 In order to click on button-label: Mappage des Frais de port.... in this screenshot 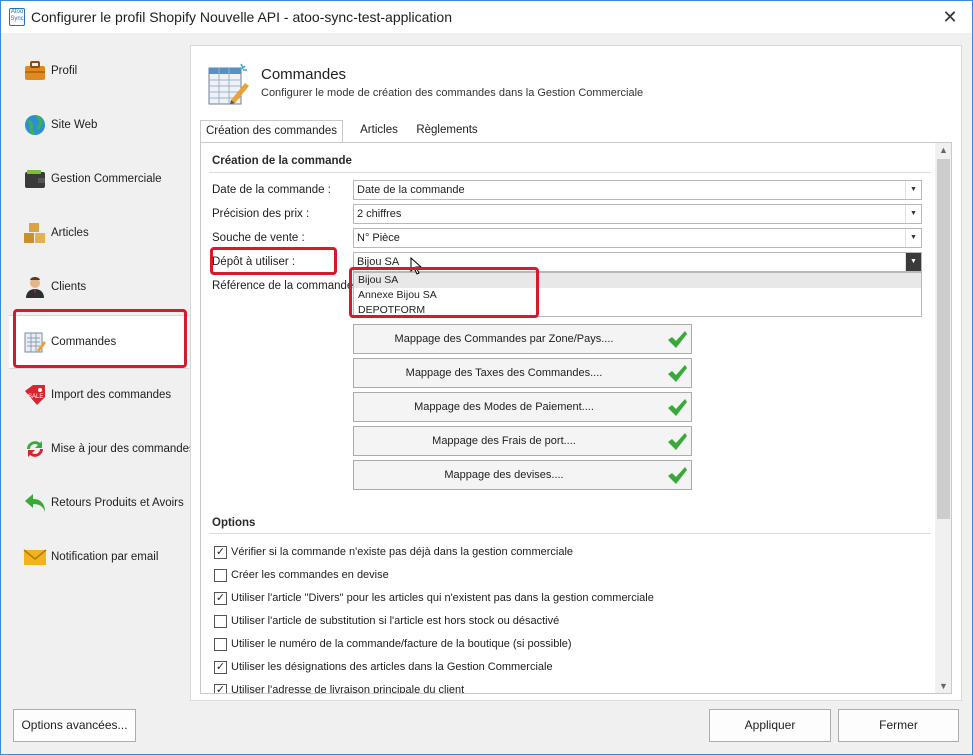, I will do `click(504, 441)`.